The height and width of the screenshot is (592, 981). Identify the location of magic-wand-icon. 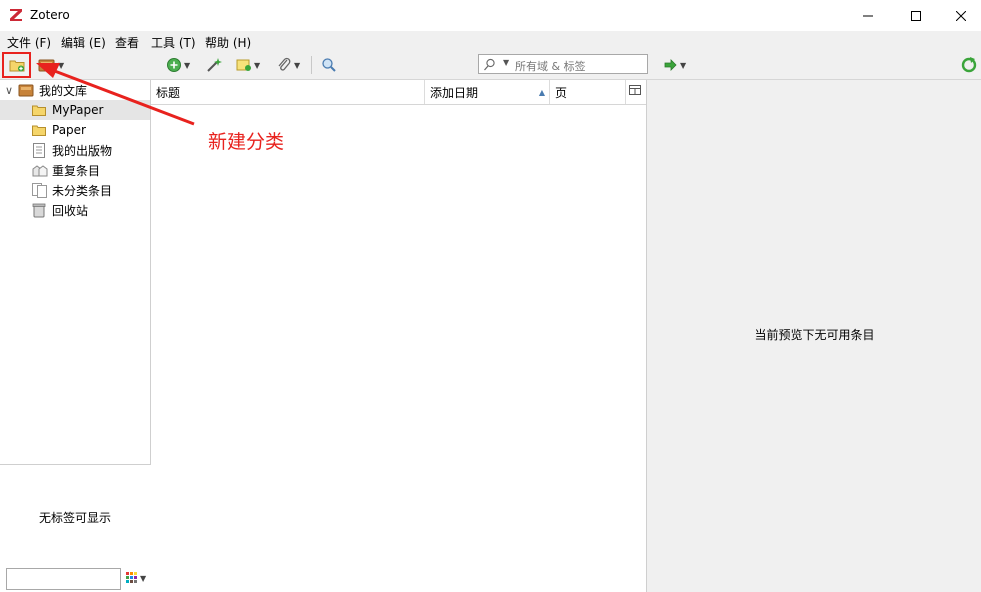
(214, 65).